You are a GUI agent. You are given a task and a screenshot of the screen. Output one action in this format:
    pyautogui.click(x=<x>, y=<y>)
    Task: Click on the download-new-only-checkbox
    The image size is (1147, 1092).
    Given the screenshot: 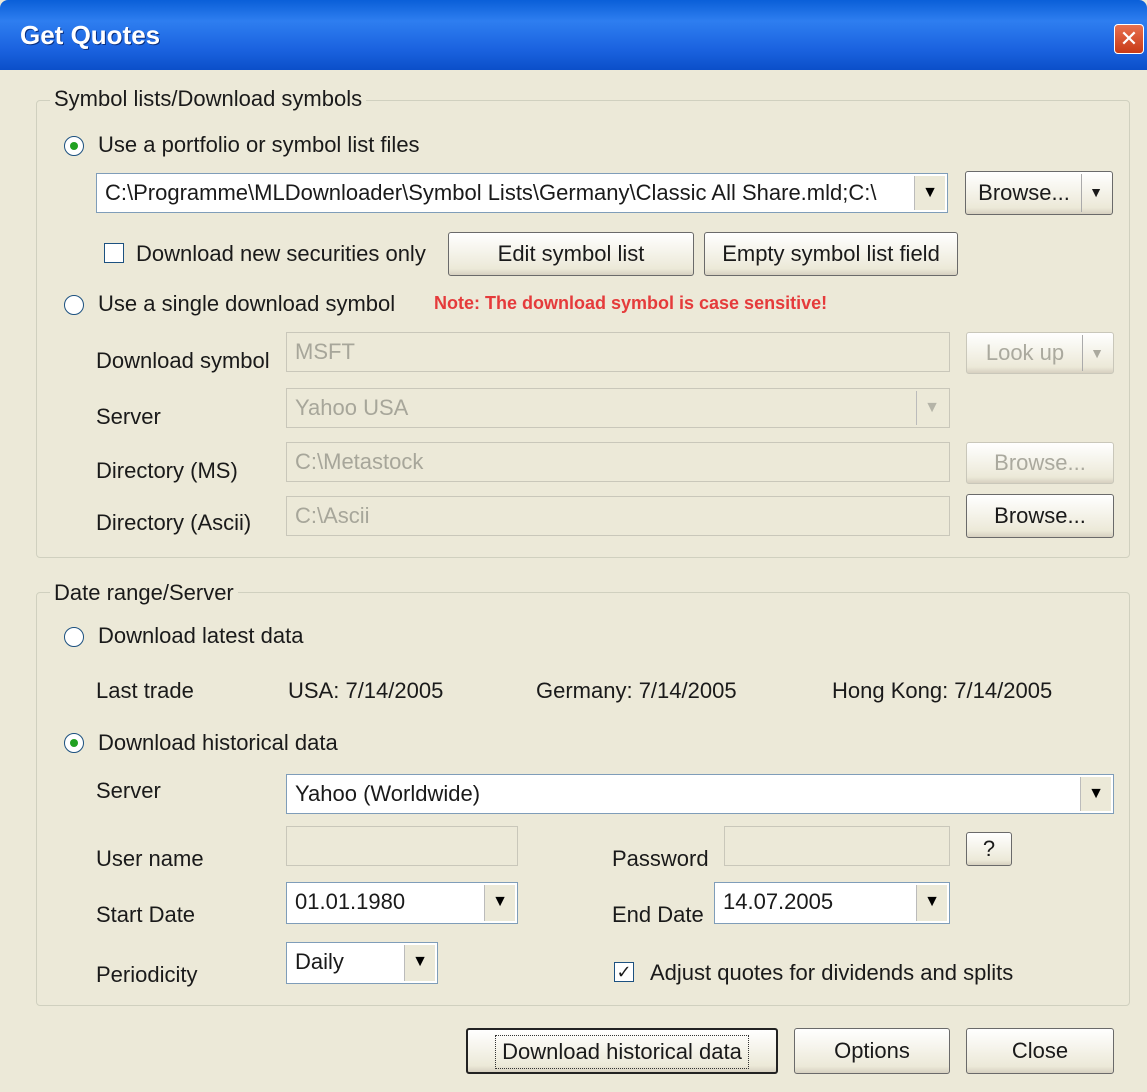 What is the action you would take?
    pyautogui.click(x=114, y=253)
    